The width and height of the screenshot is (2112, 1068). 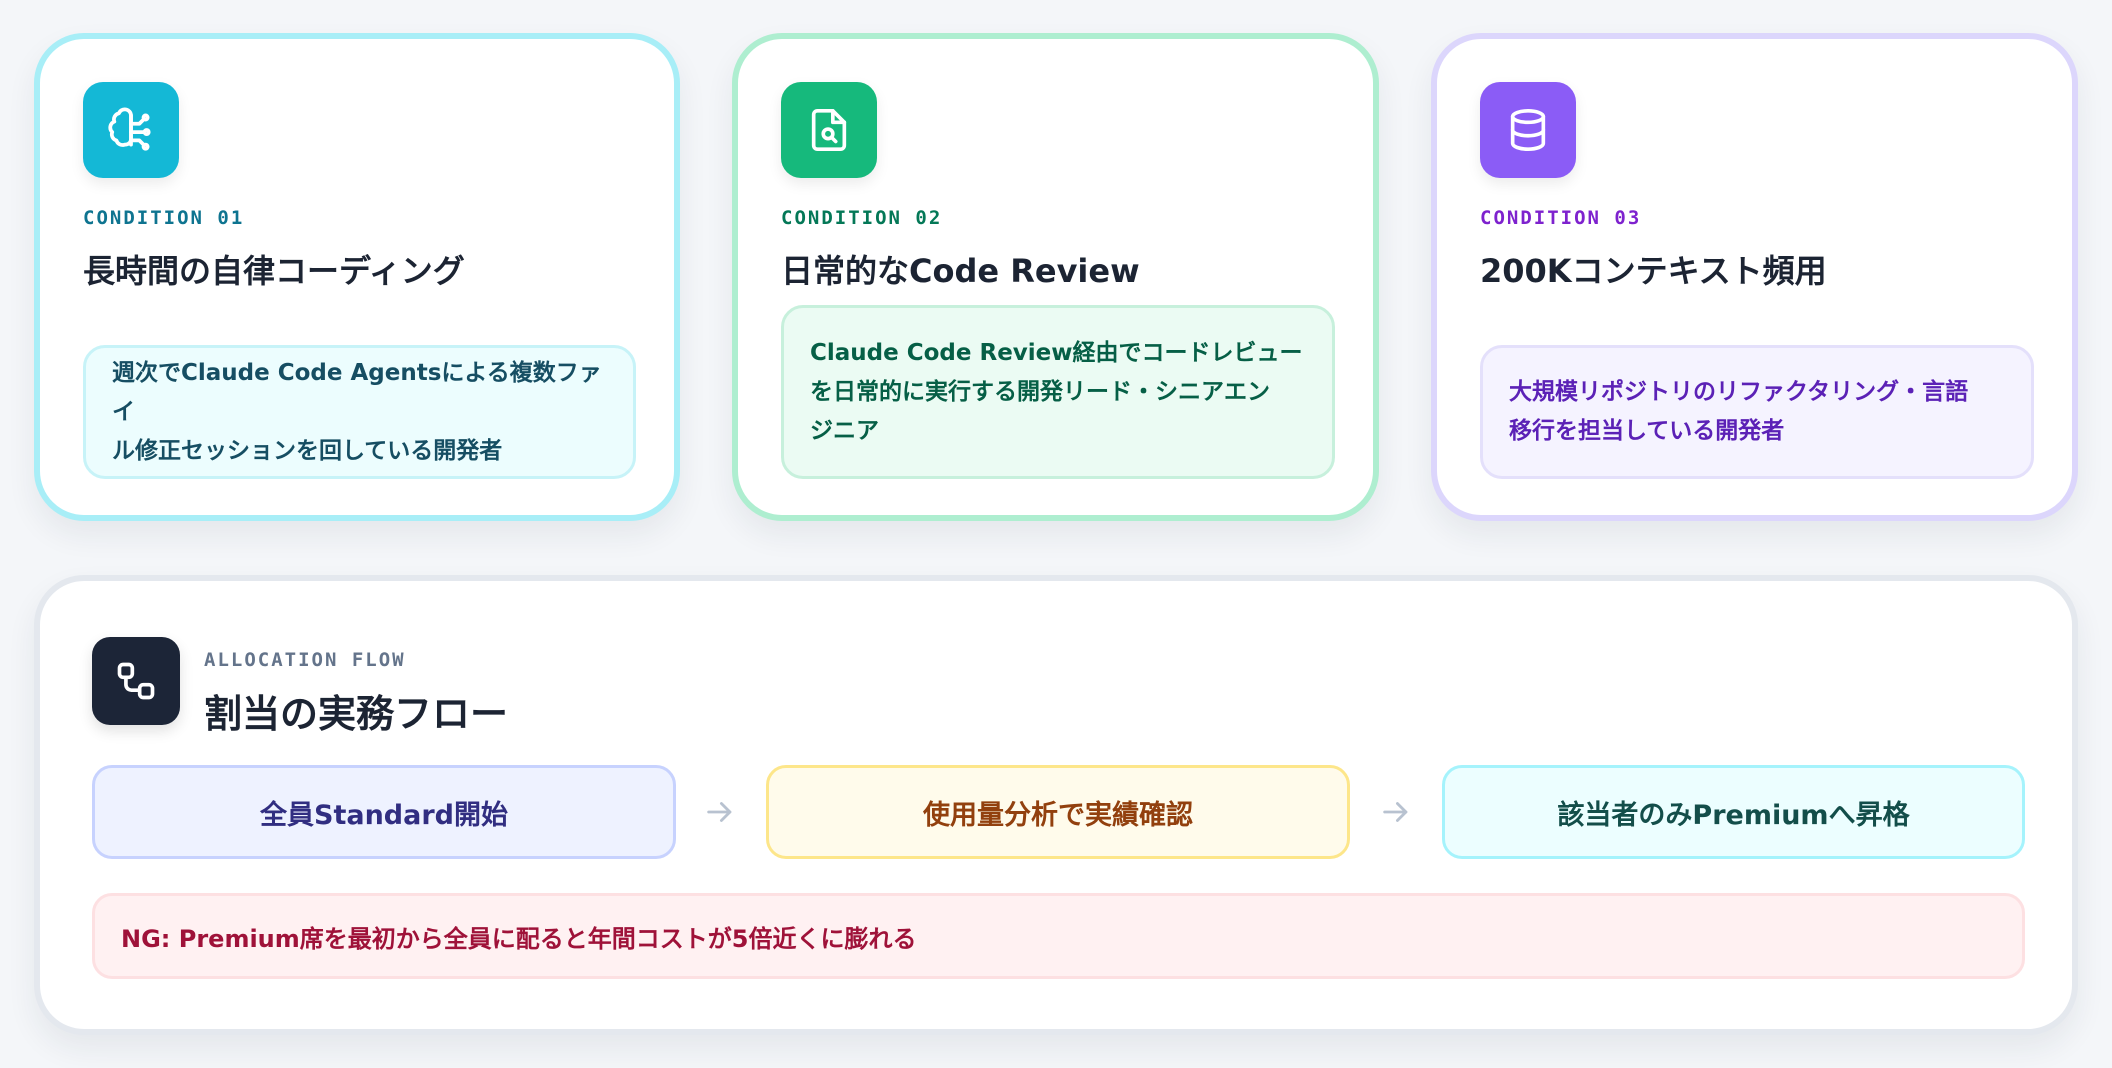 What do you see at coordinates (960, 271) in the screenshot?
I see `condition-title: 日常的なCode Review` at bounding box center [960, 271].